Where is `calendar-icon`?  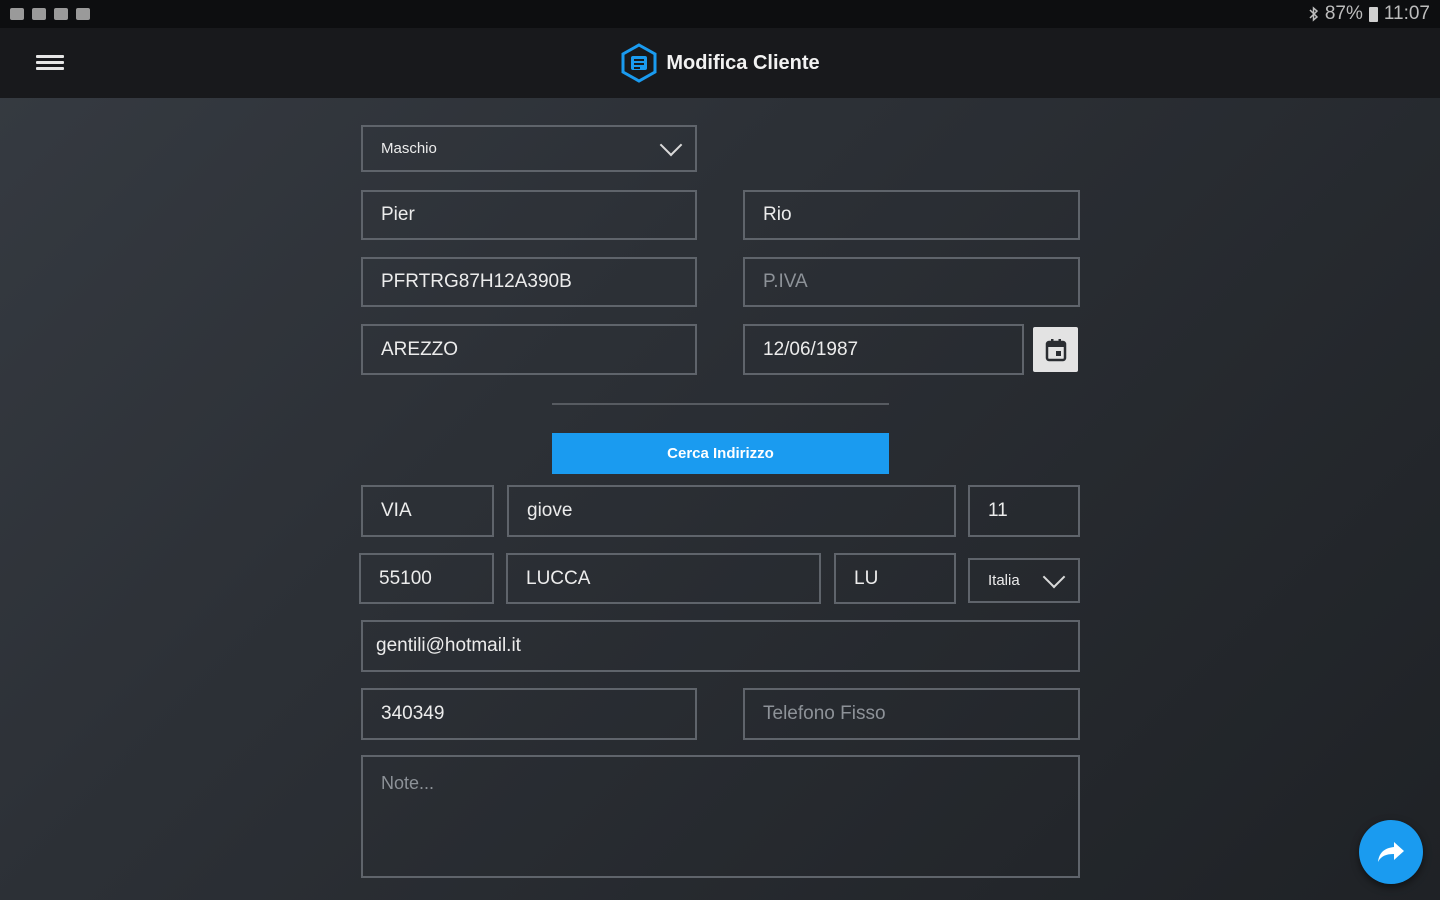
calendar-icon is located at coordinates (1055, 349).